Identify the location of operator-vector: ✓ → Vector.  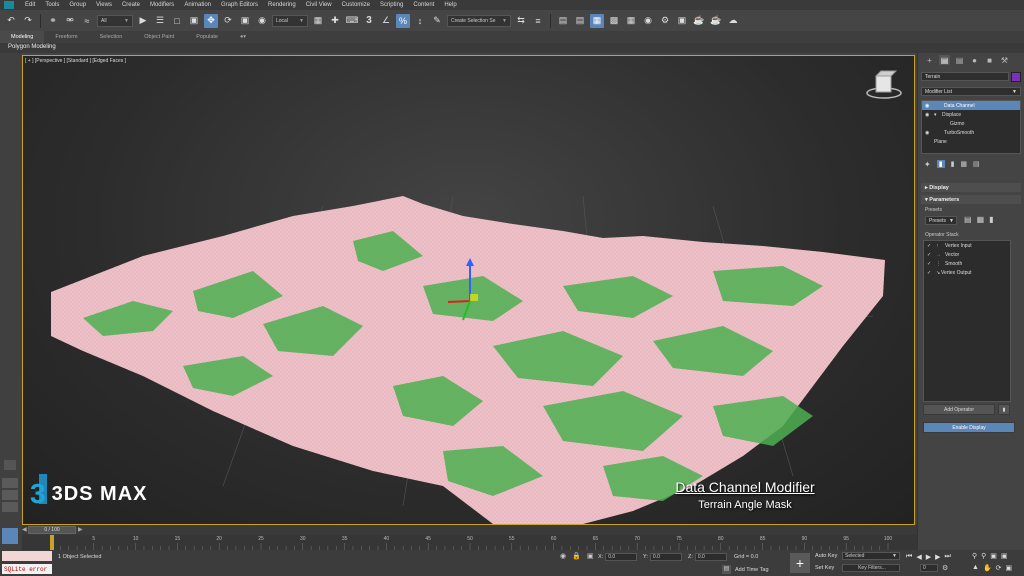
(967, 254).